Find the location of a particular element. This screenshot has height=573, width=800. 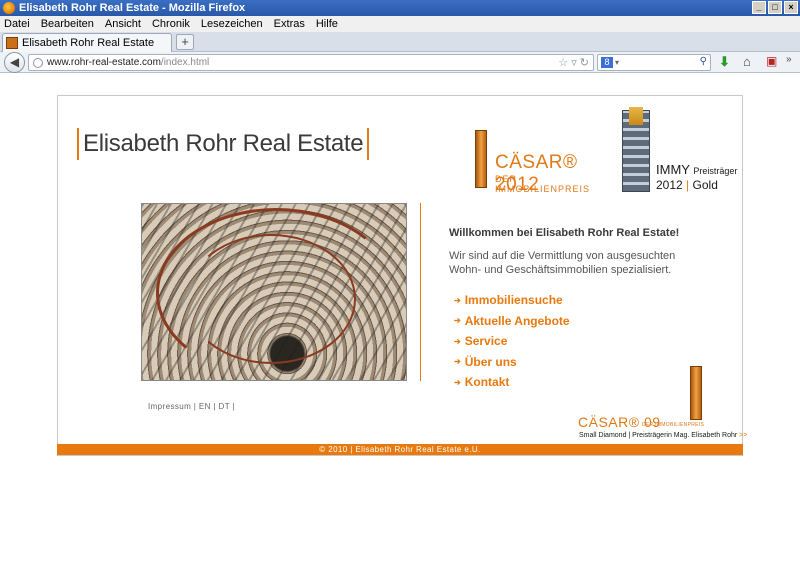

search-bar: 8 ▾ ⚲ is located at coordinates (654, 62).